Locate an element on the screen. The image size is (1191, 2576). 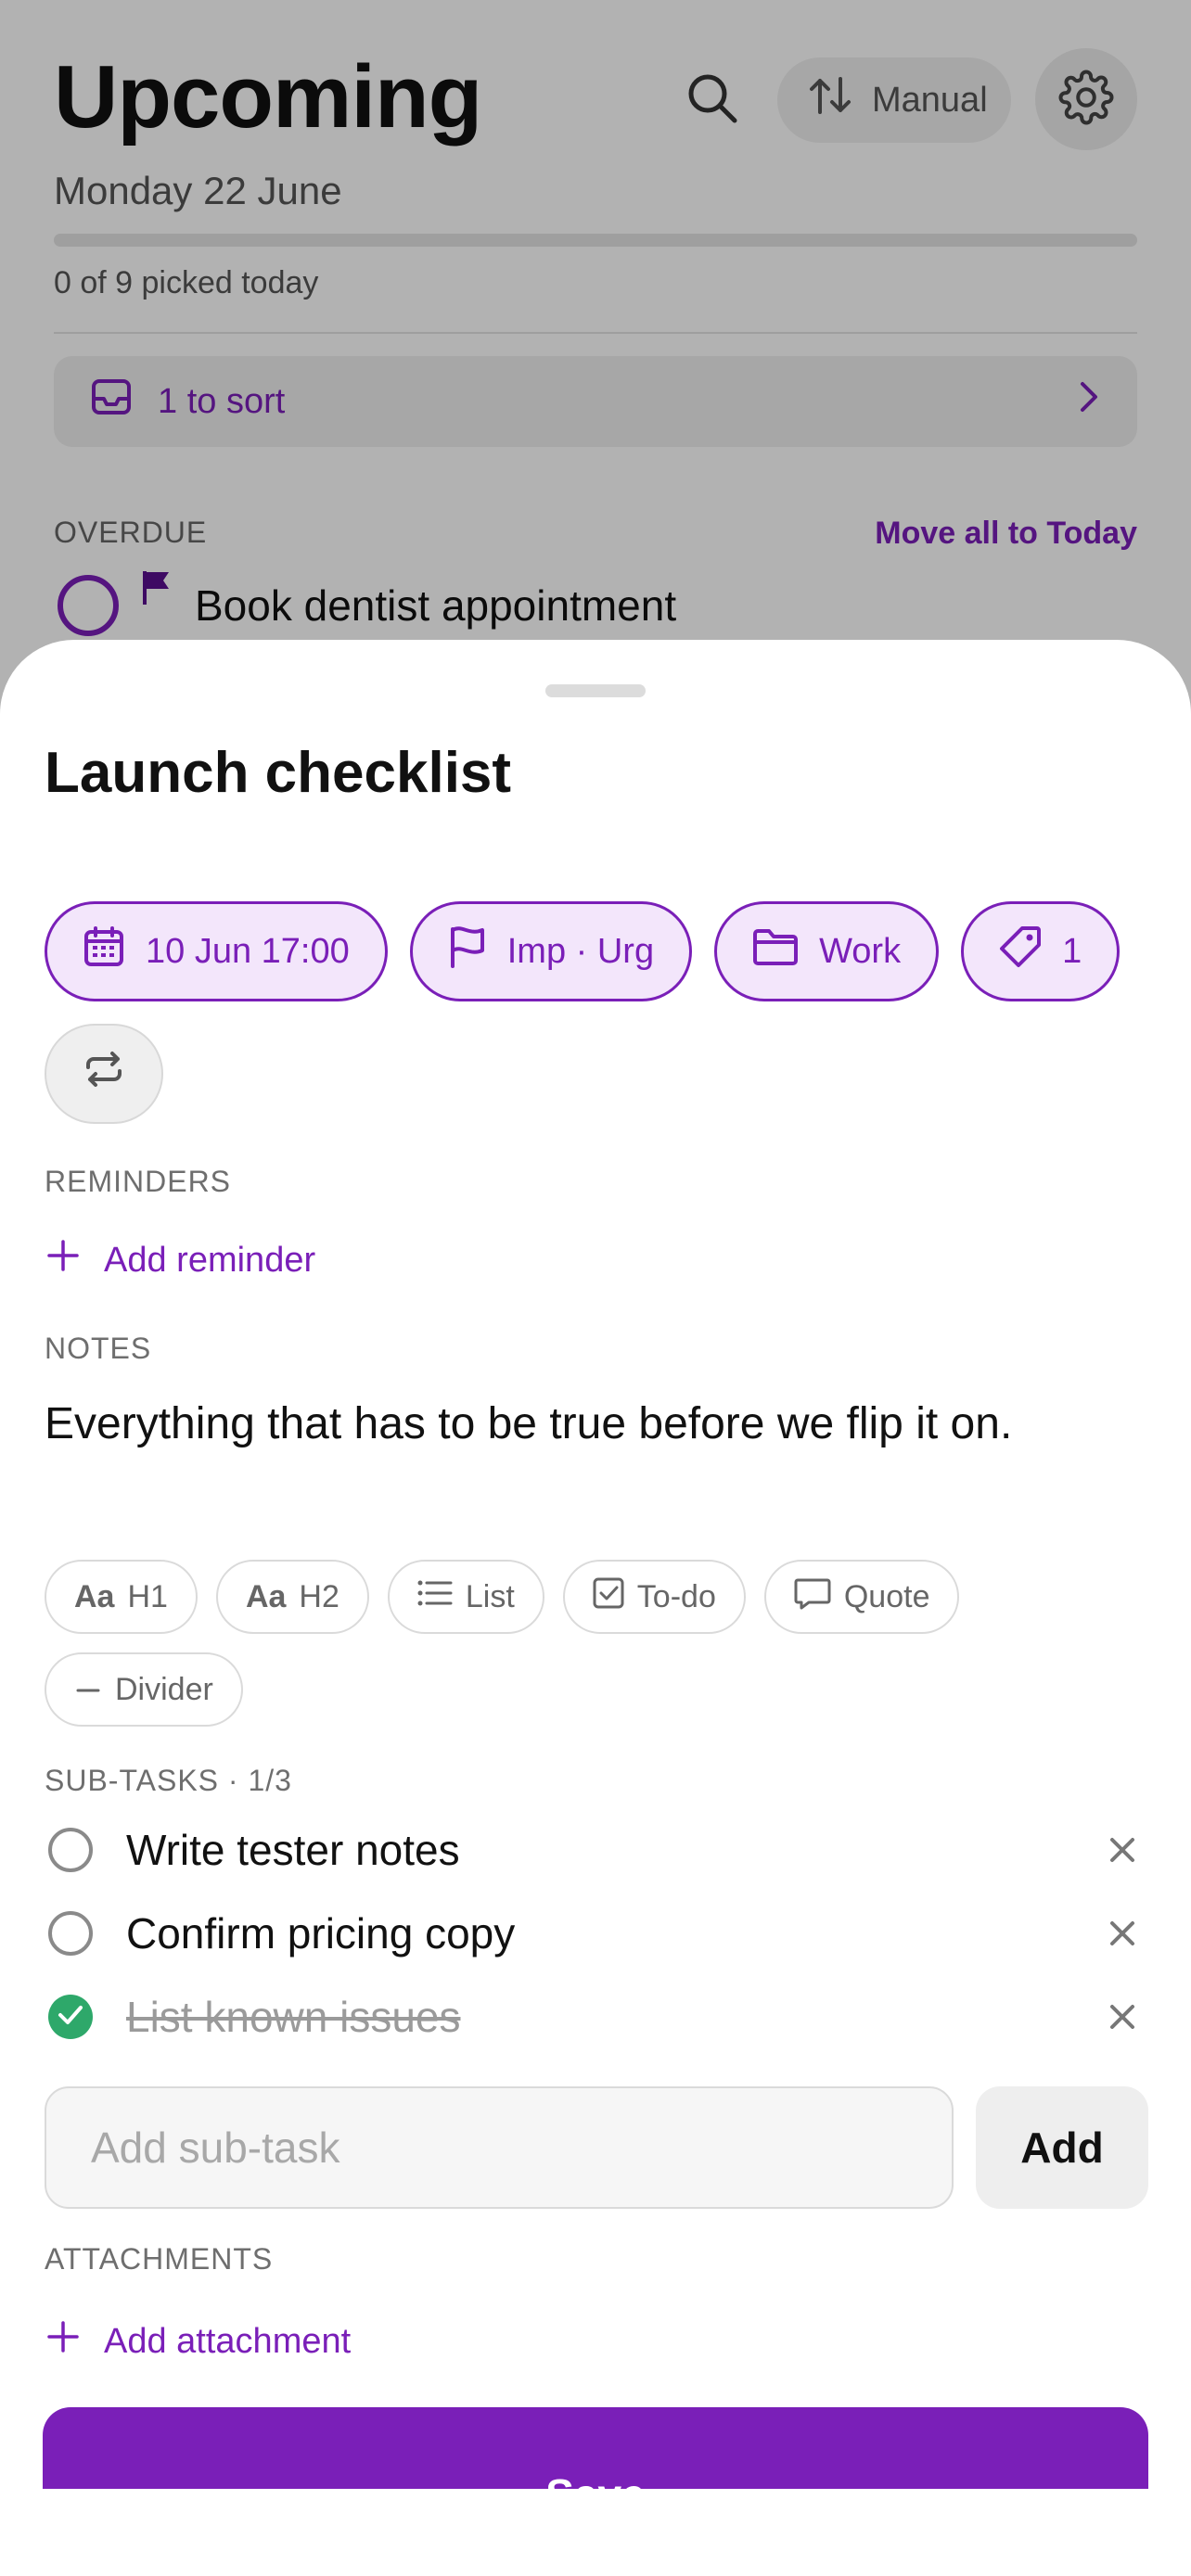
subtask-row: List known issues is located at coordinates (597, 2017).